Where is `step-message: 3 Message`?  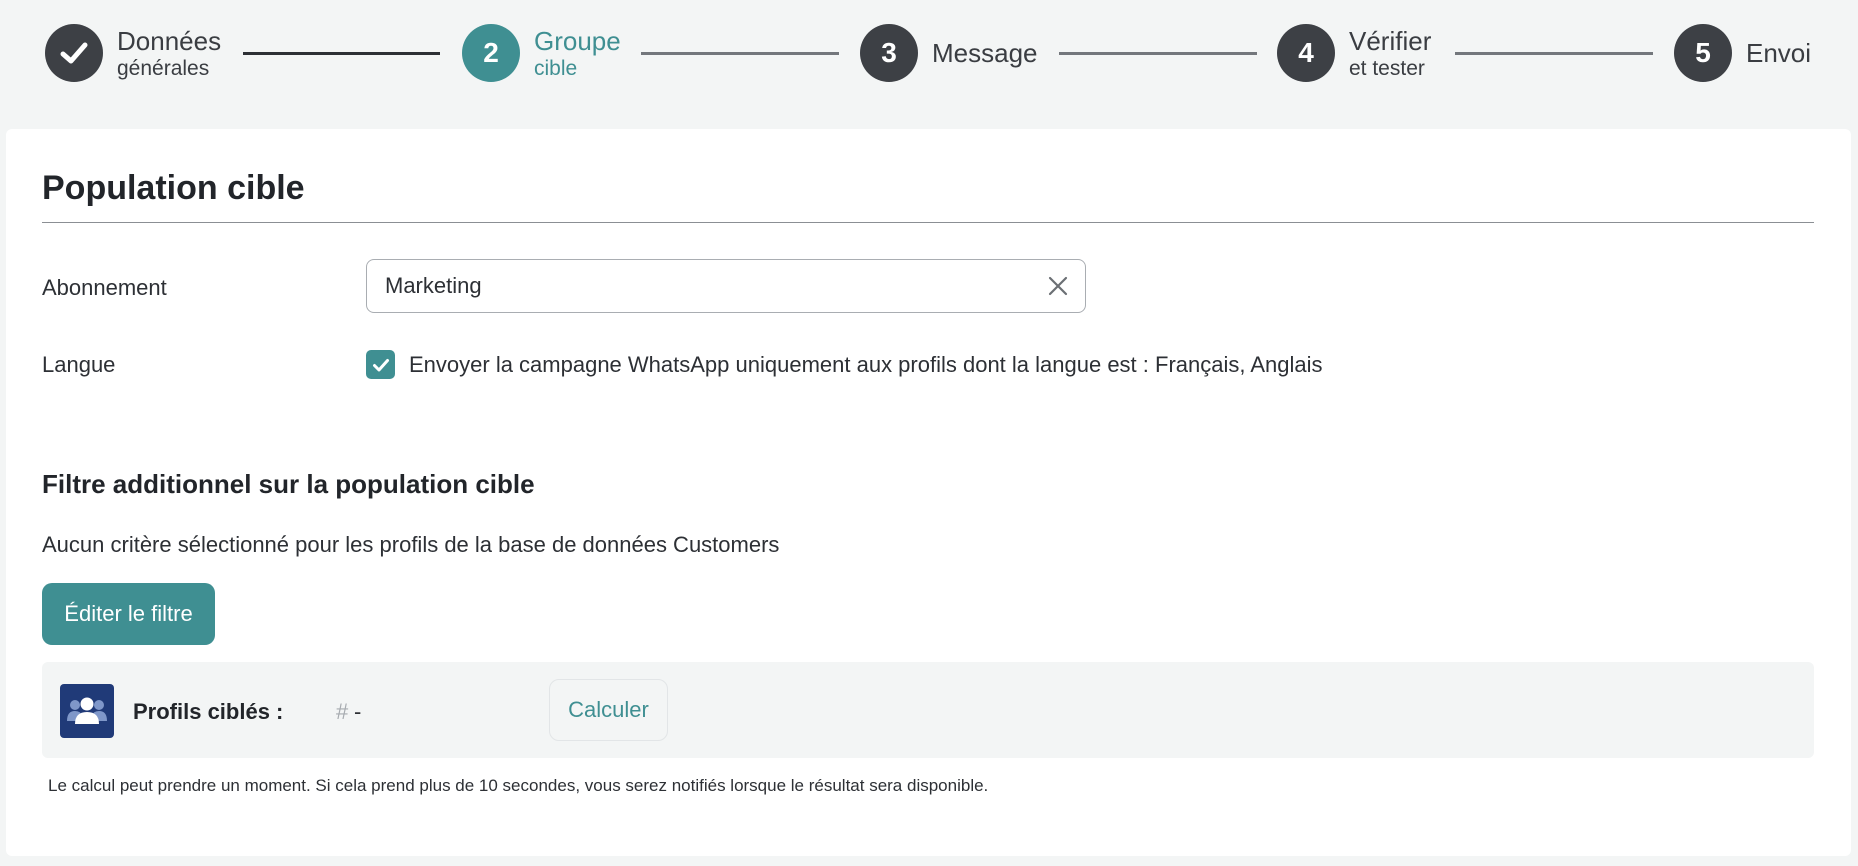
step-message: 3 Message is located at coordinates (949, 53).